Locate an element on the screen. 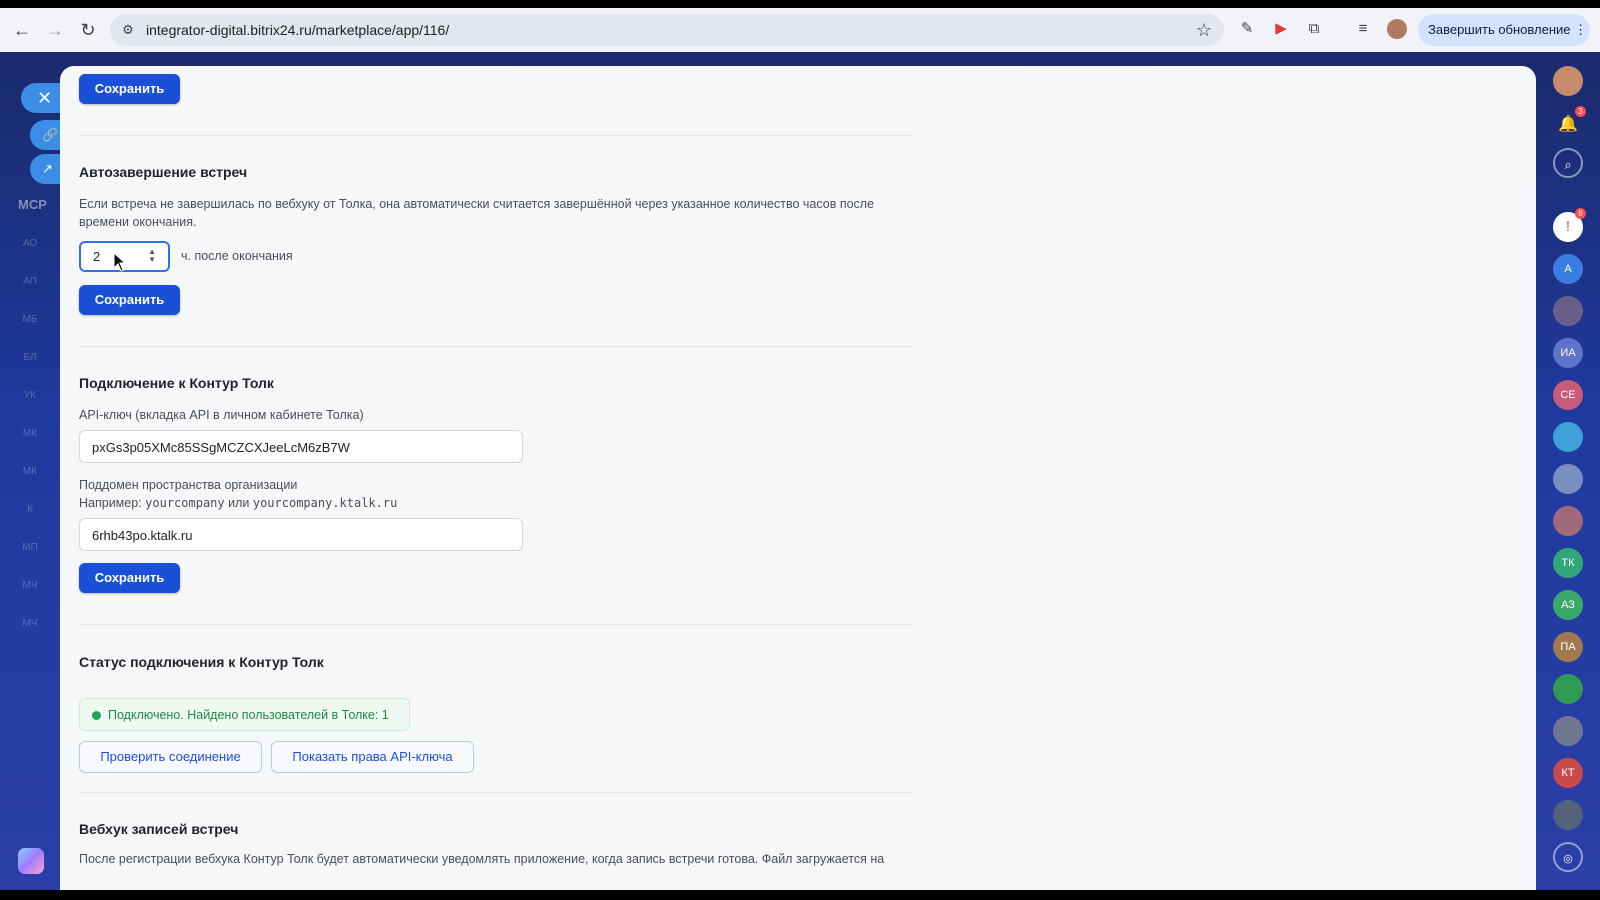 The width and height of the screenshot is (1600, 900). profile-avatar is located at coordinates (1397, 29).